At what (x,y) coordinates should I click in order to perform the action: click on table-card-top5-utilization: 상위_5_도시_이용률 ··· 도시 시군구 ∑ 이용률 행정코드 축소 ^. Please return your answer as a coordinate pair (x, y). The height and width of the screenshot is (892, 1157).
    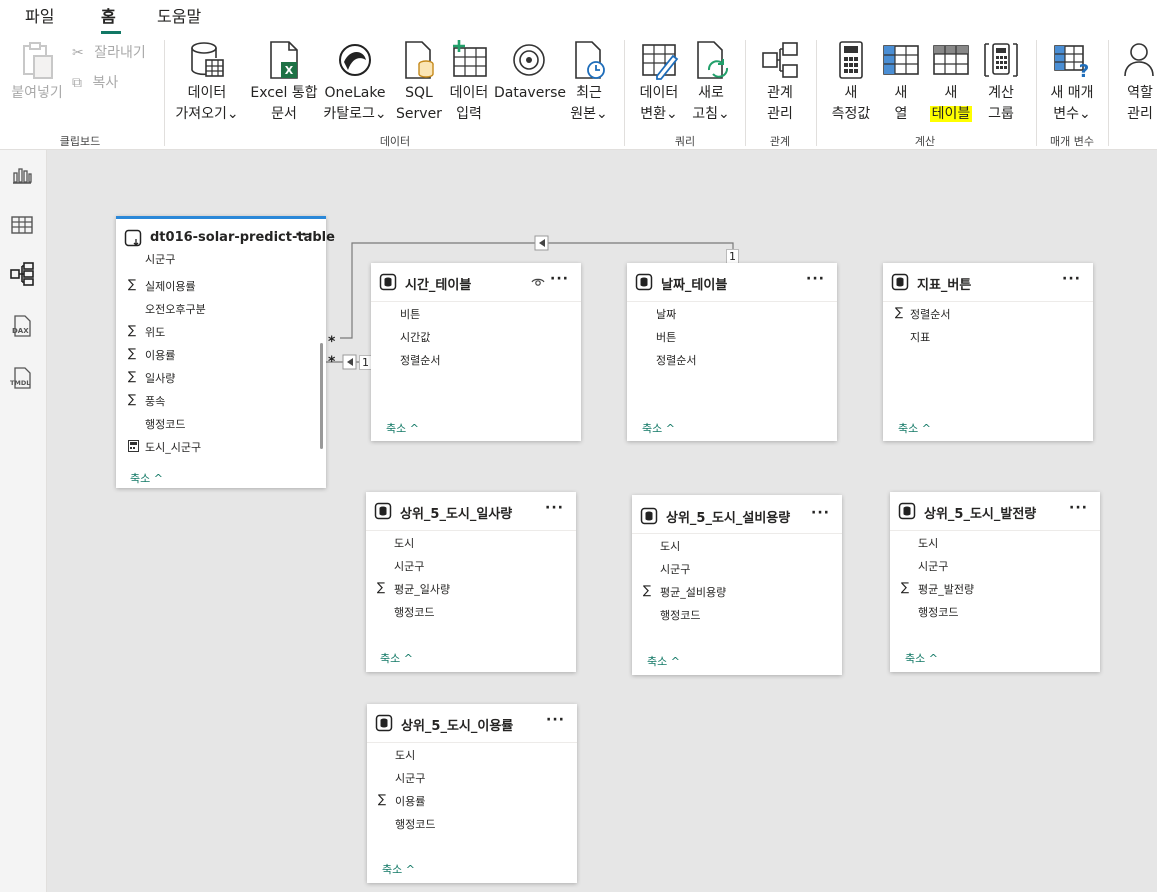
    Looking at the image, I should click on (472, 793).